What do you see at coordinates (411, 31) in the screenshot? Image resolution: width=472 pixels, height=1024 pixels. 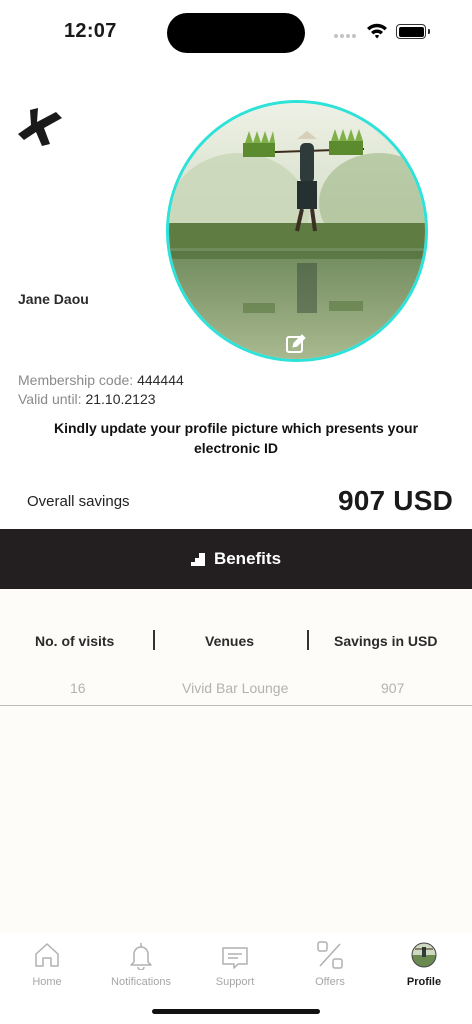 I see `battery-icon` at bounding box center [411, 31].